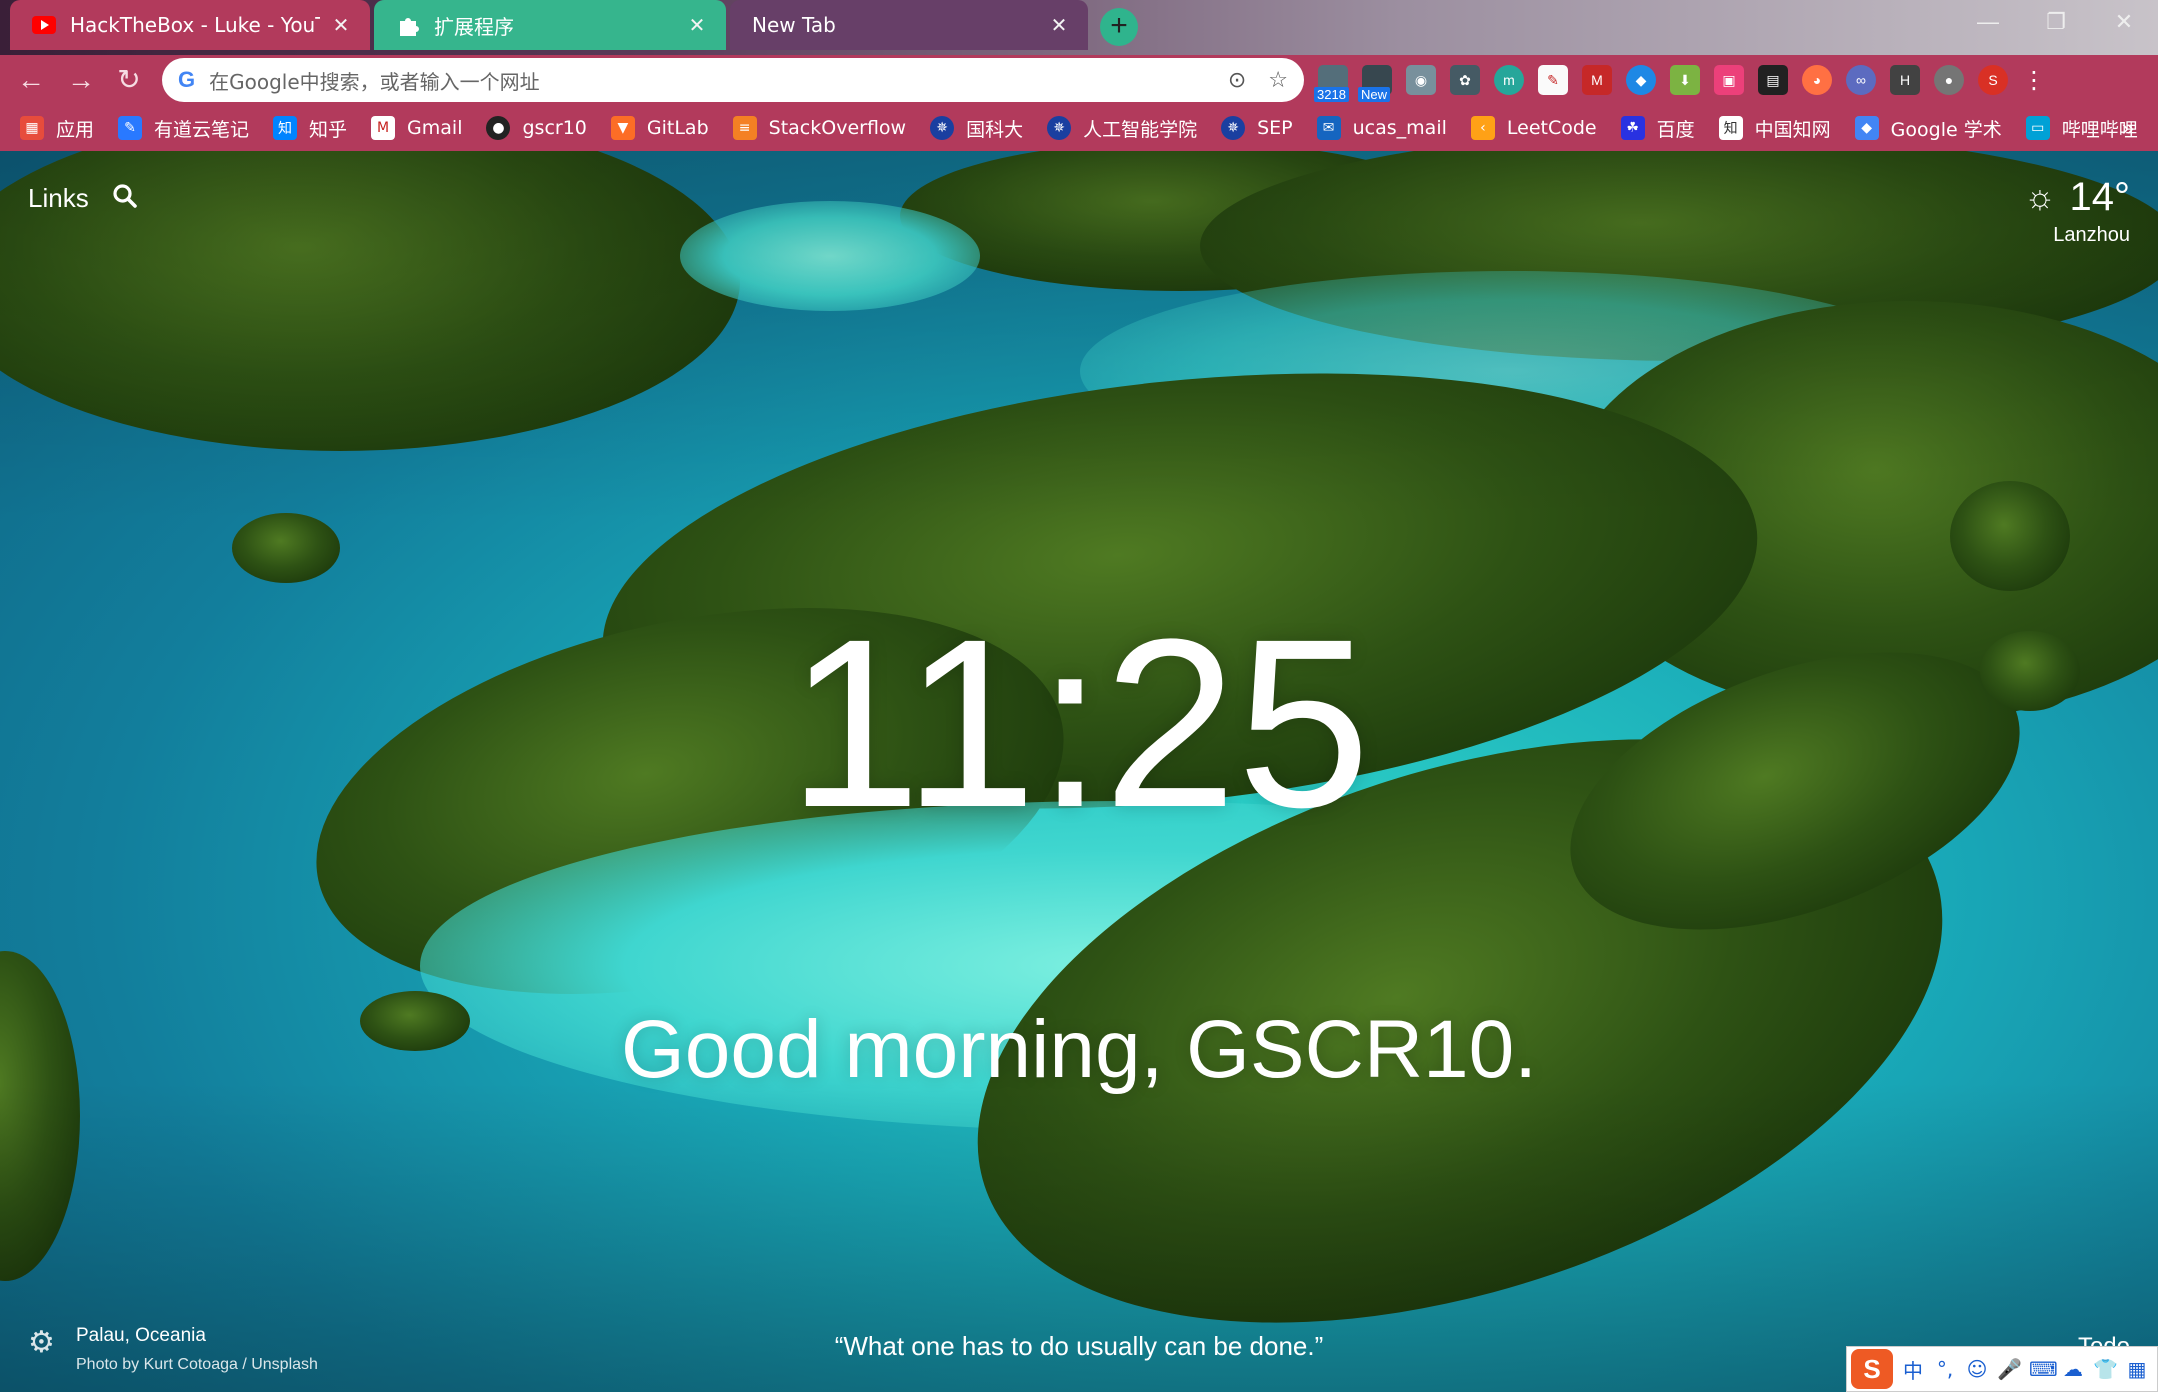  Describe the element at coordinates (1632, 128) in the screenshot. I see `baidu-icon: ☘` at that location.